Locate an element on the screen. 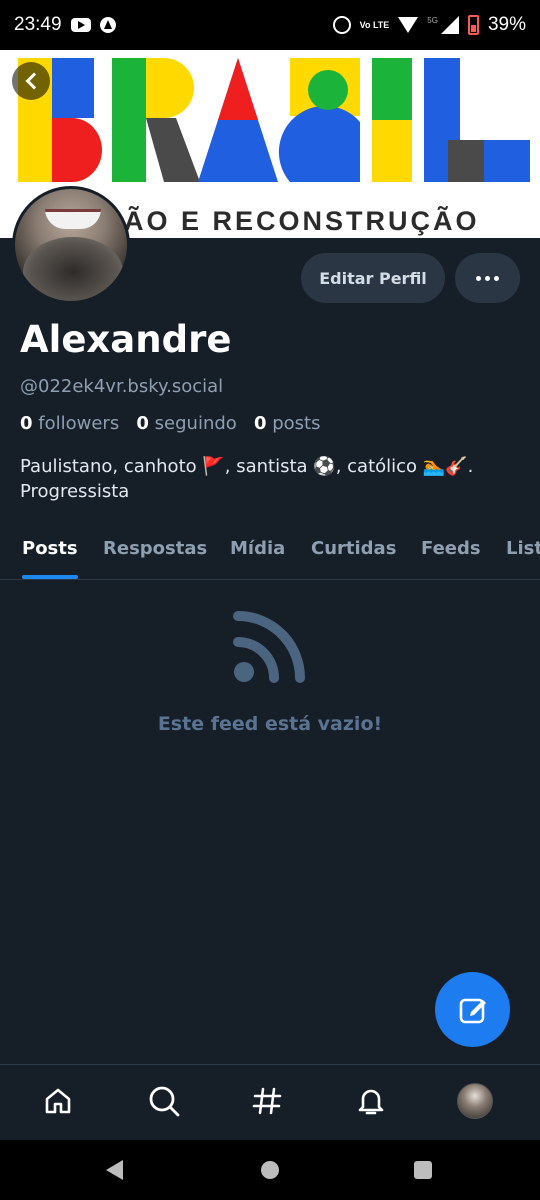  system-home-icon is located at coordinates (270, 1170).